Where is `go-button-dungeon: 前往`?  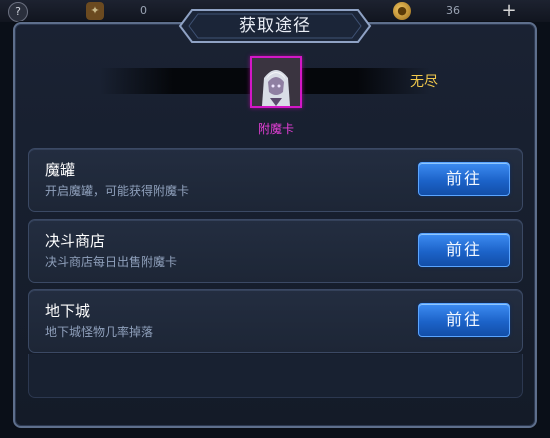
go-button-dungeon: 前往 is located at coordinates (464, 320).